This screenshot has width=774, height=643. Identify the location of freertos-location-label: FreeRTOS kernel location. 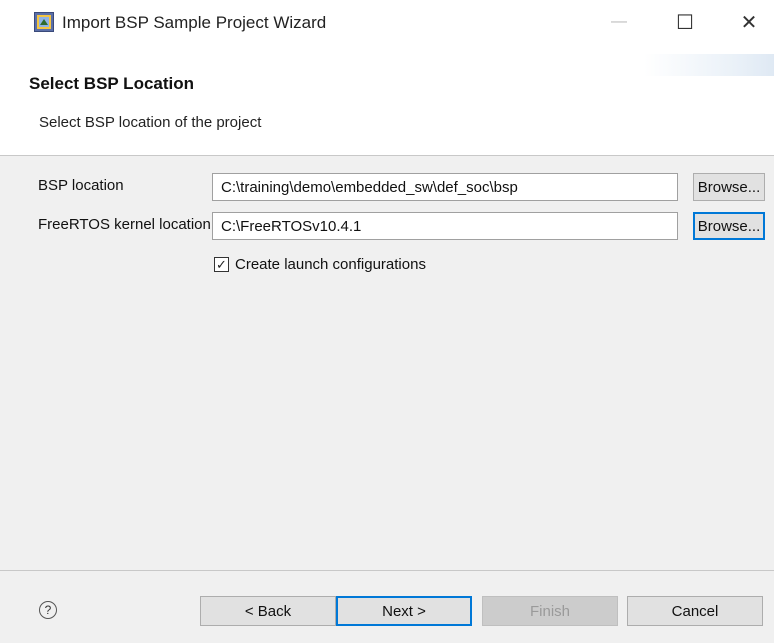
(124, 224).